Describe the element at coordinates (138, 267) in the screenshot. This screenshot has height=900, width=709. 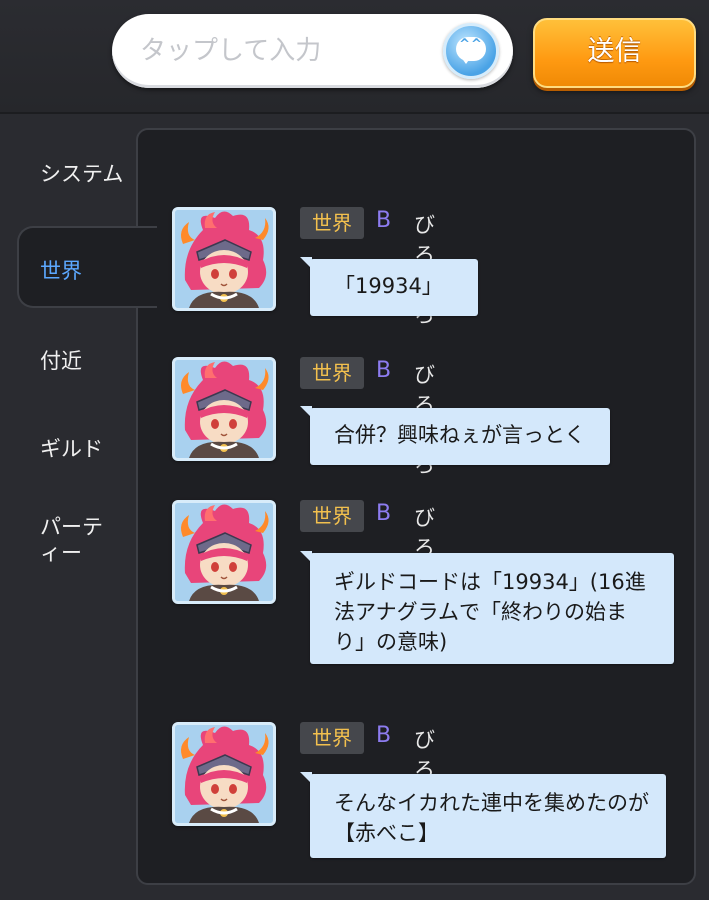
I see `tab-panel-join` at that location.